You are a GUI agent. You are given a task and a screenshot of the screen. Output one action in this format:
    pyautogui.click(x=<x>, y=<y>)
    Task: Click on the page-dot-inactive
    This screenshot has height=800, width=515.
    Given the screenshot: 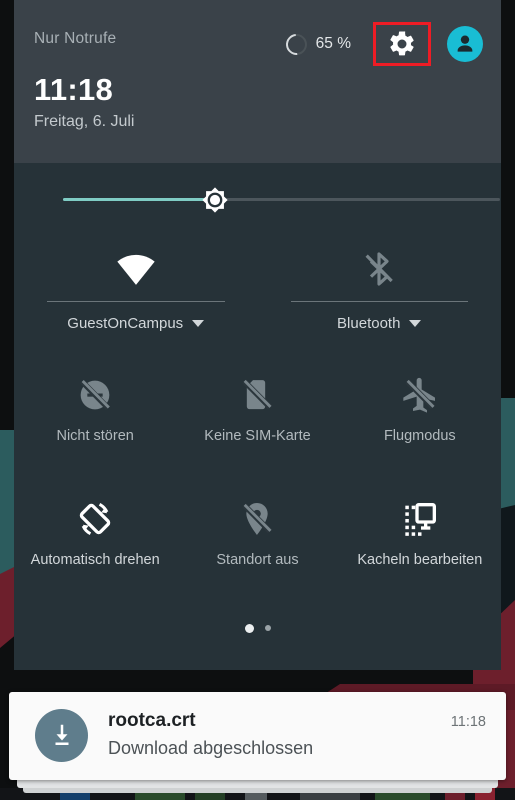 What is the action you would take?
    pyautogui.click(x=267, y=628)
    